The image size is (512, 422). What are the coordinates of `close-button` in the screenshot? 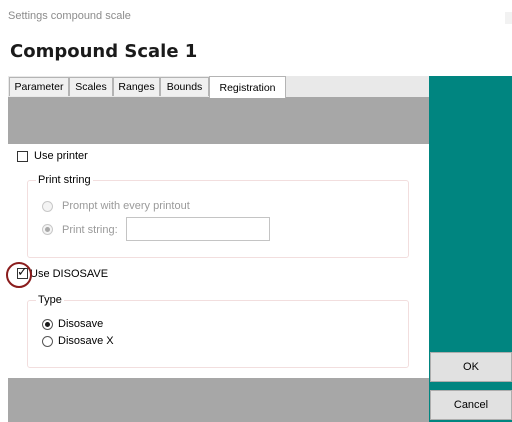 It's located at (508, 18).